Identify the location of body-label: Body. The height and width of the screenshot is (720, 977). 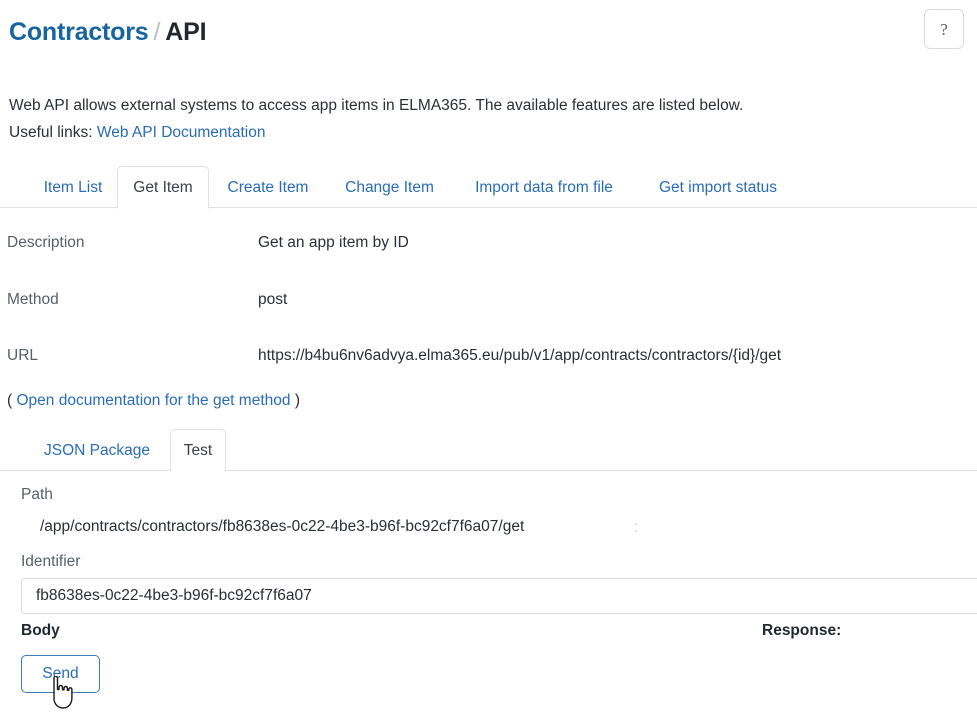
(40, 630).